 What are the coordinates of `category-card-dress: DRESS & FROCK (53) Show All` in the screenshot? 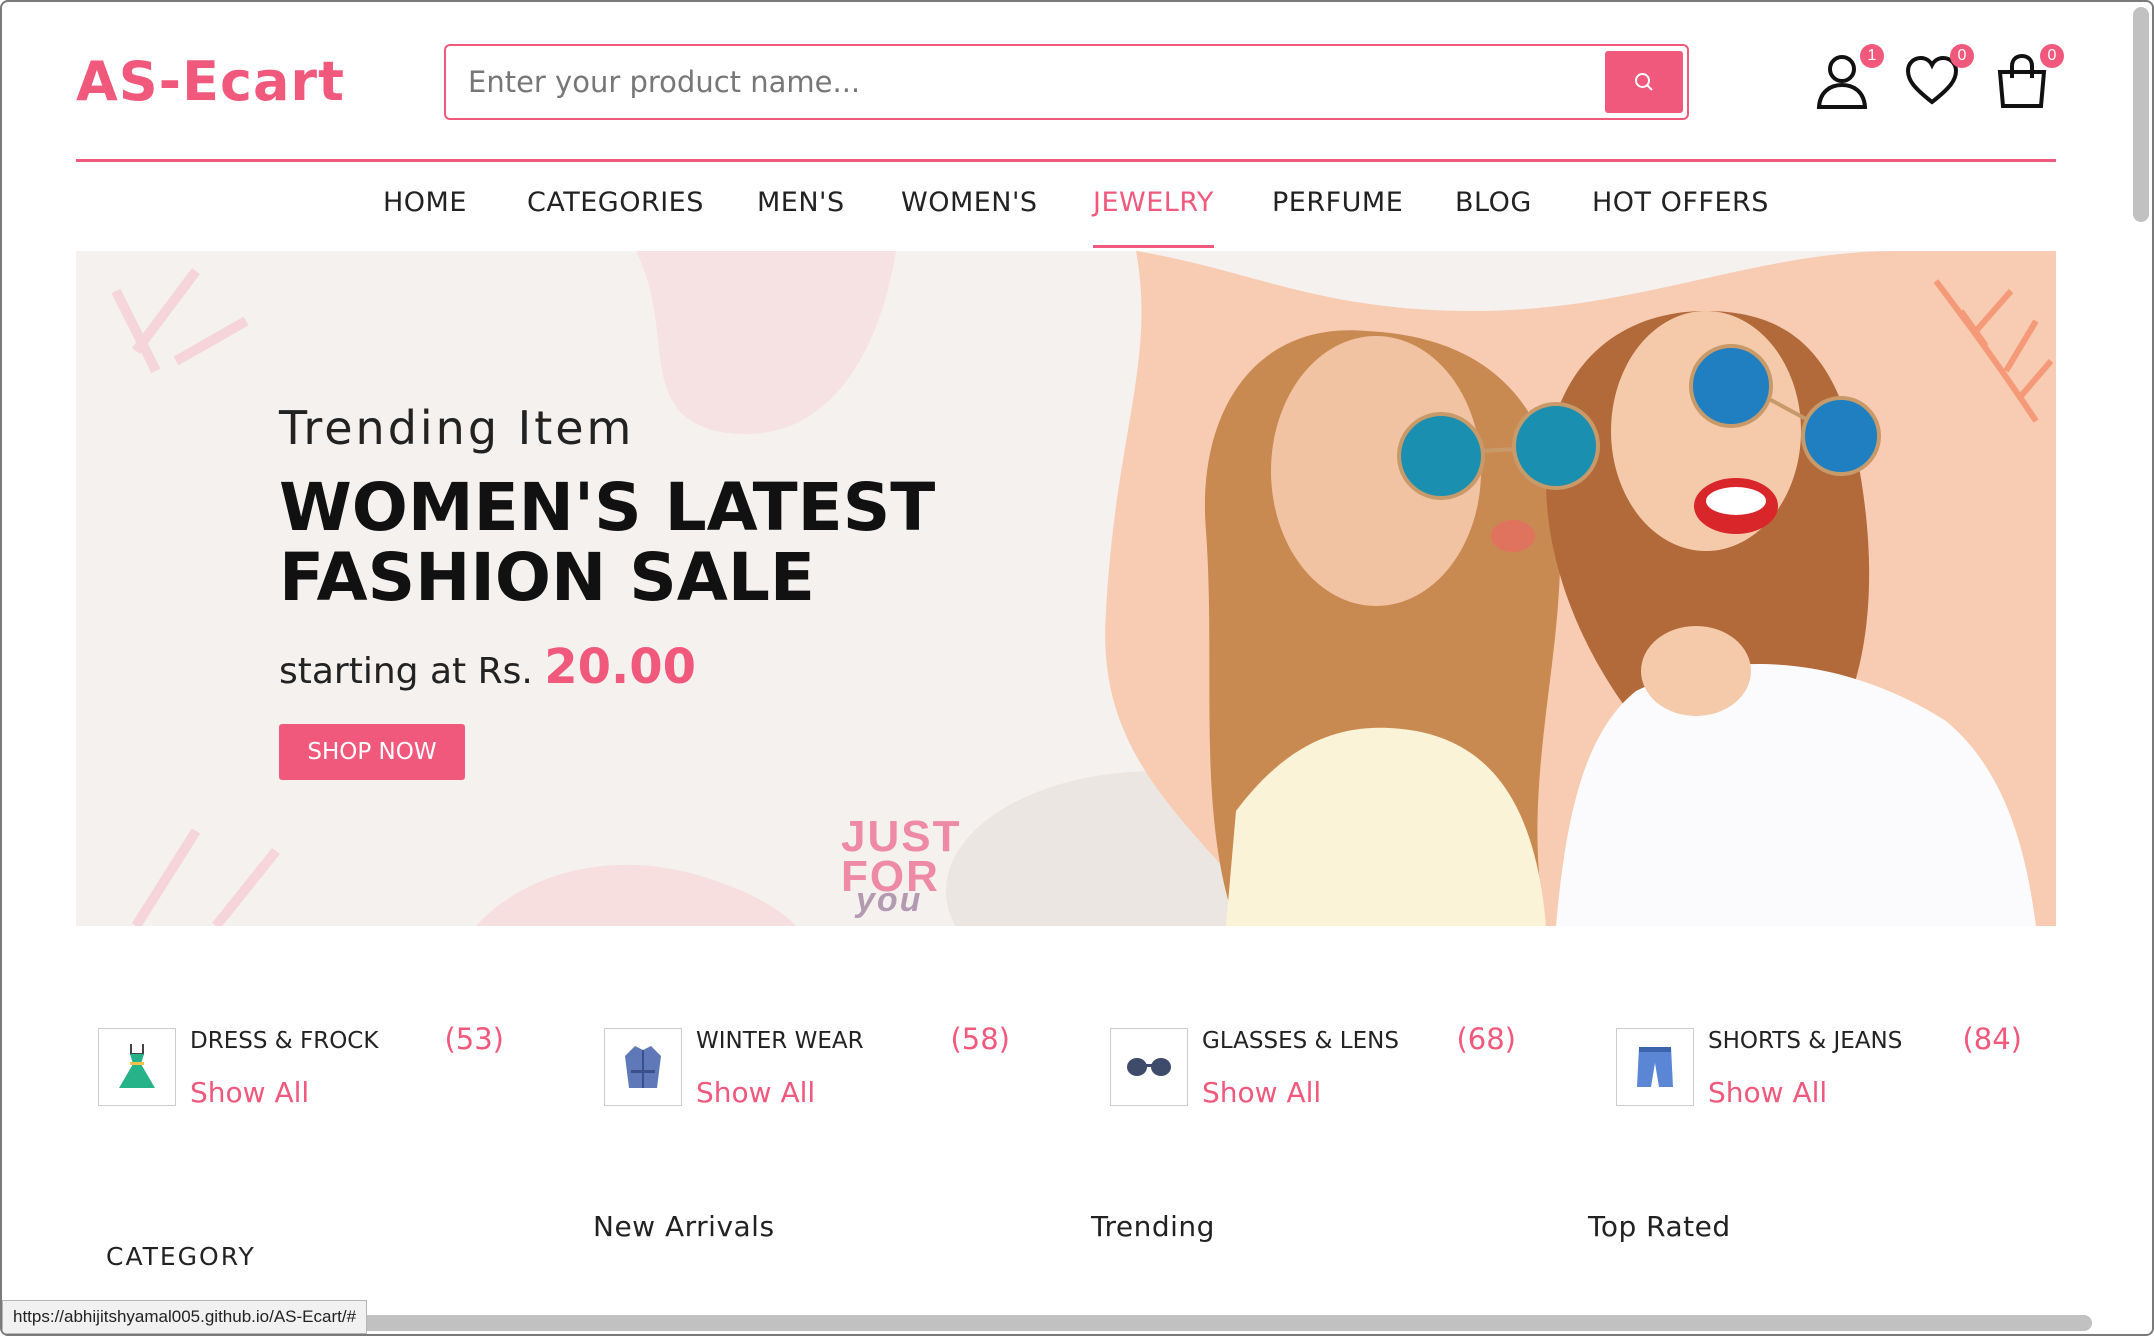 It's located at (311, 1067).